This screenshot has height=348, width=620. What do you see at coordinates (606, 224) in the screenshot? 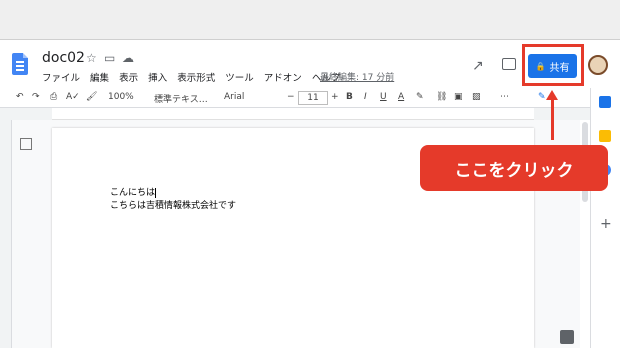
I see `add-addon-icon: +` at bounding box center [606, 224].